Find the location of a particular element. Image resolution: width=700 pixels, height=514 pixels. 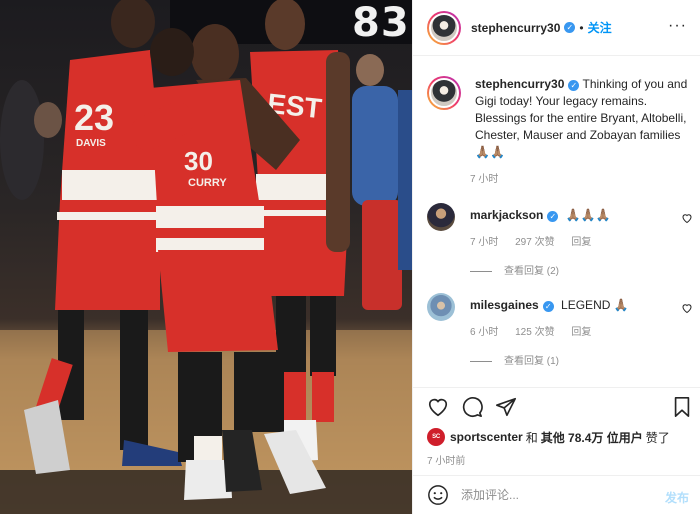

save-bookmark-icon is located at coordinates (682, 407).